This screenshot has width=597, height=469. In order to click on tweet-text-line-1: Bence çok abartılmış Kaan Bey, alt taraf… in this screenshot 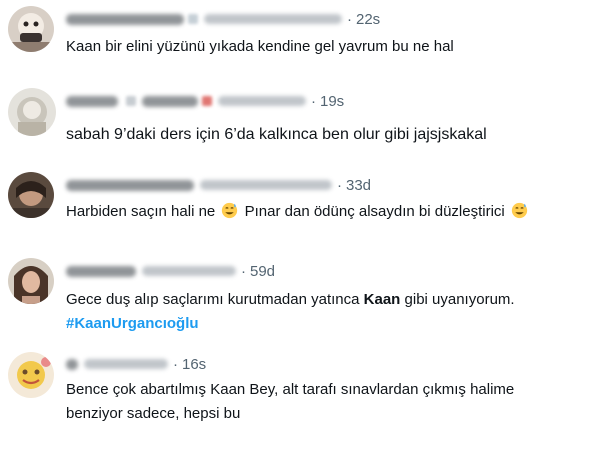, I will do `click(290, 389)`.